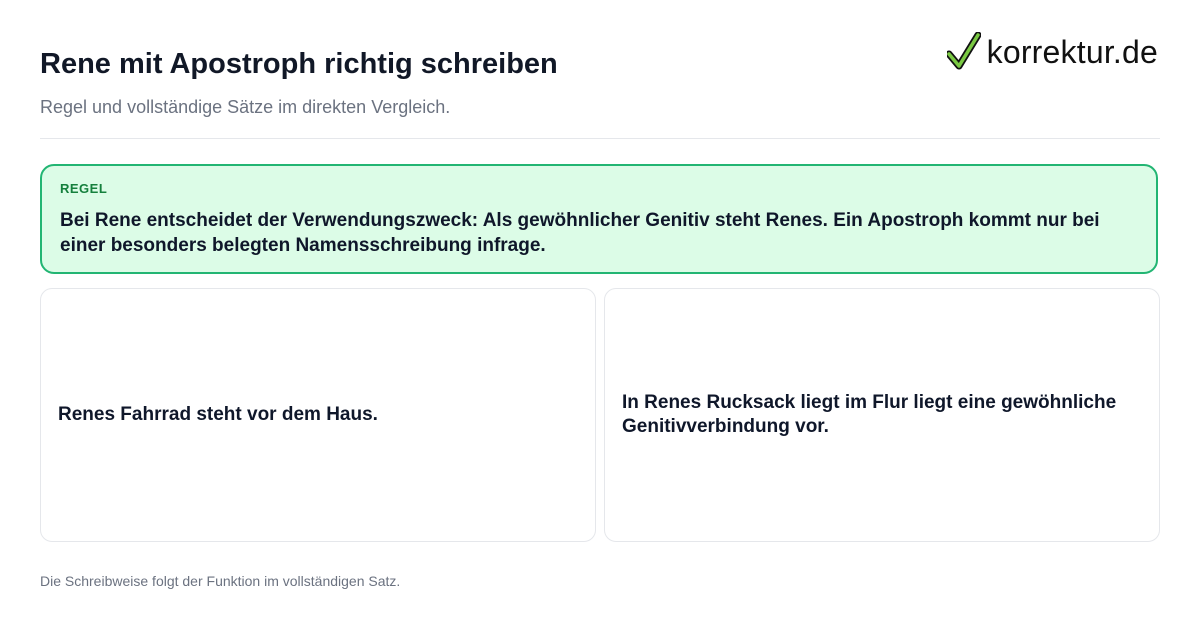  I want to click on page-title: Rene mit Apostroph richtig schreiben, so click(299, 64).